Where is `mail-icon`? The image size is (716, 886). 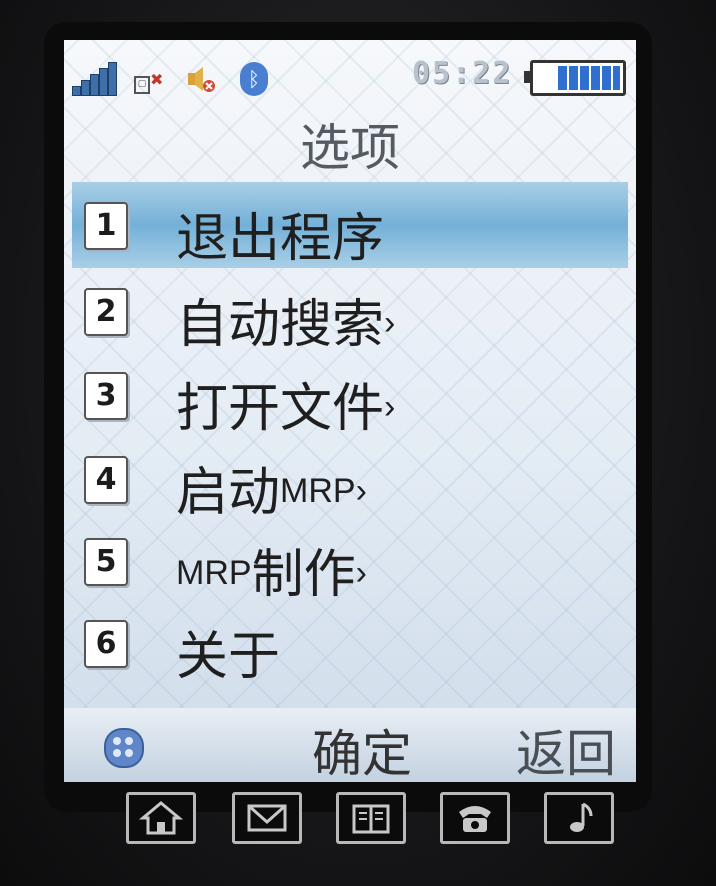
mail-icon is located at coordinates (267, 818).